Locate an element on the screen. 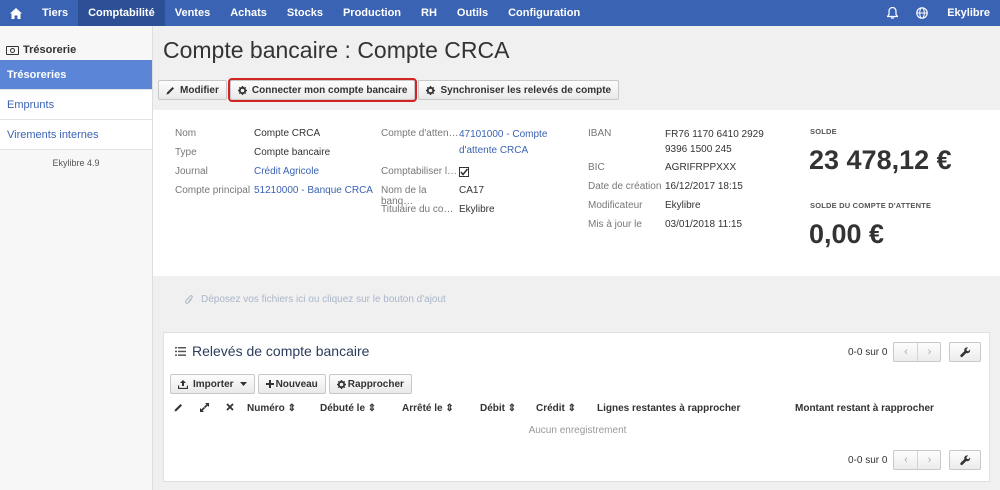 This screenshot has width=1000, height=490. empty-state: Aucun enregistrement is located at coordinates (577, 430).